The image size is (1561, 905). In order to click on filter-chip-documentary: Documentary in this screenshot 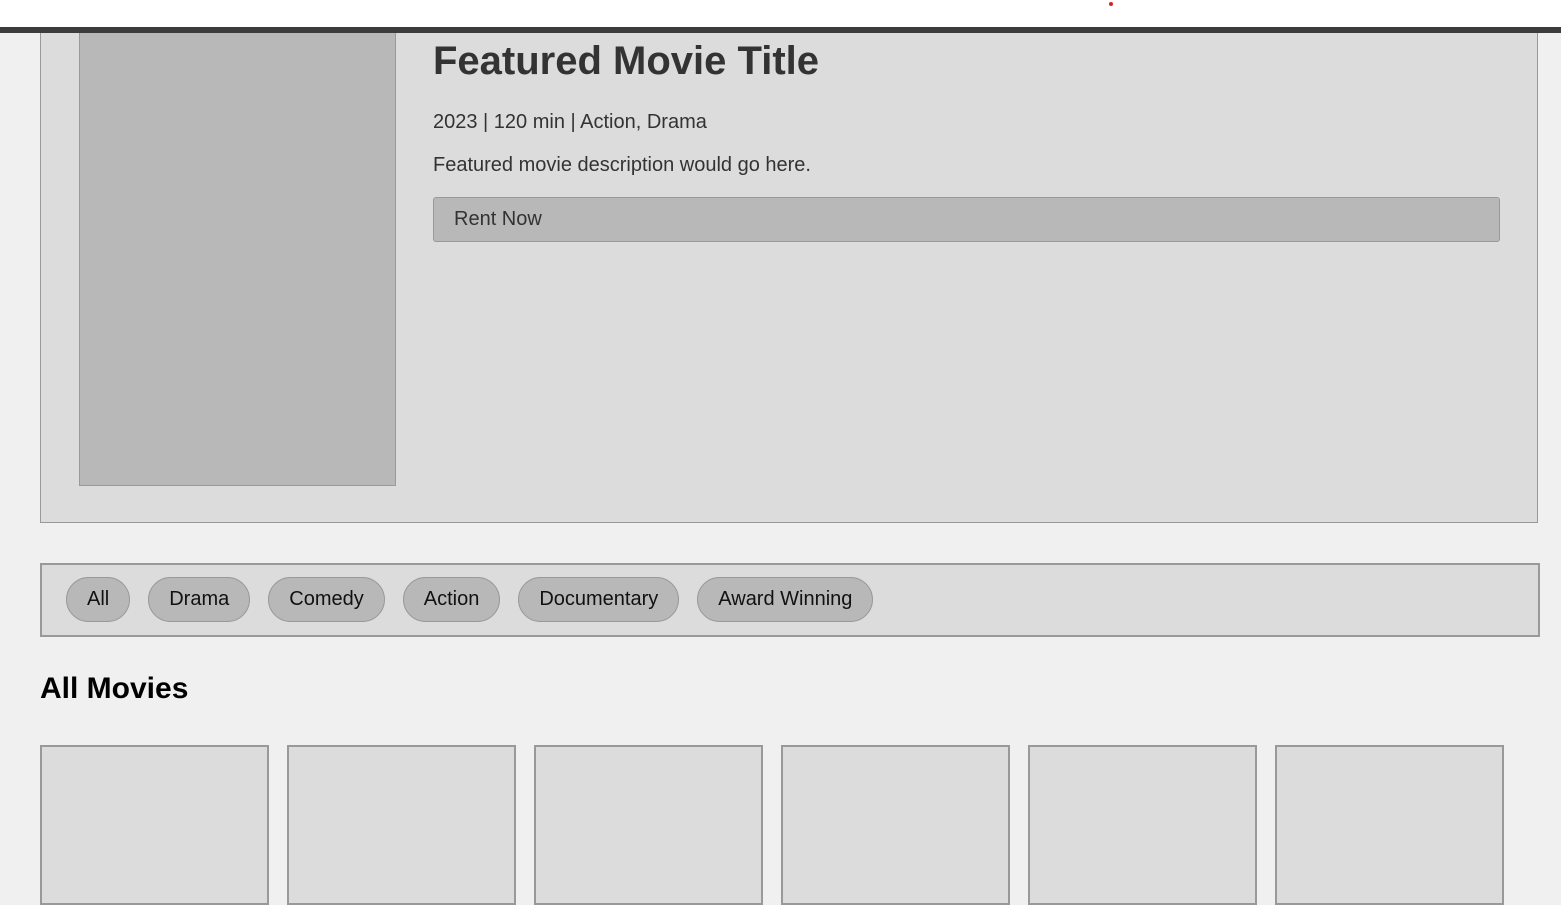, I will do `click(599, 599)`.